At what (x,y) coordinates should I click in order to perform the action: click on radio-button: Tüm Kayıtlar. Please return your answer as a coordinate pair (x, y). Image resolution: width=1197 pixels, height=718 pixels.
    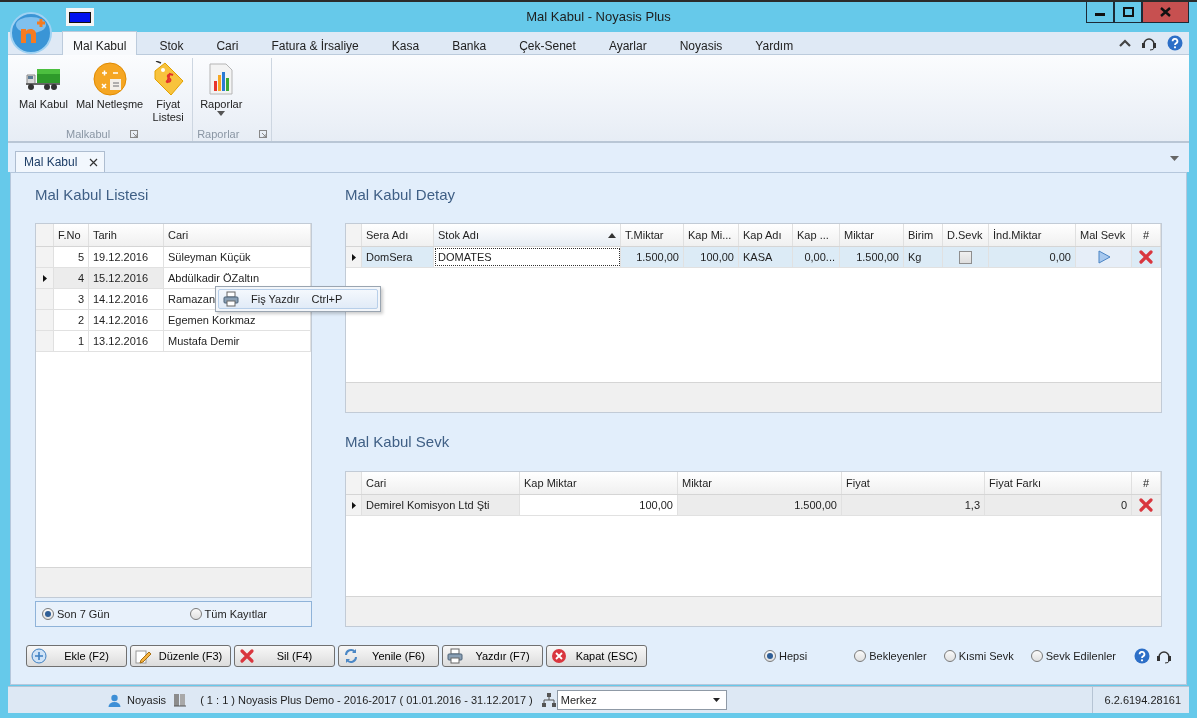
    Looking at the image, I should click on (228, 614).